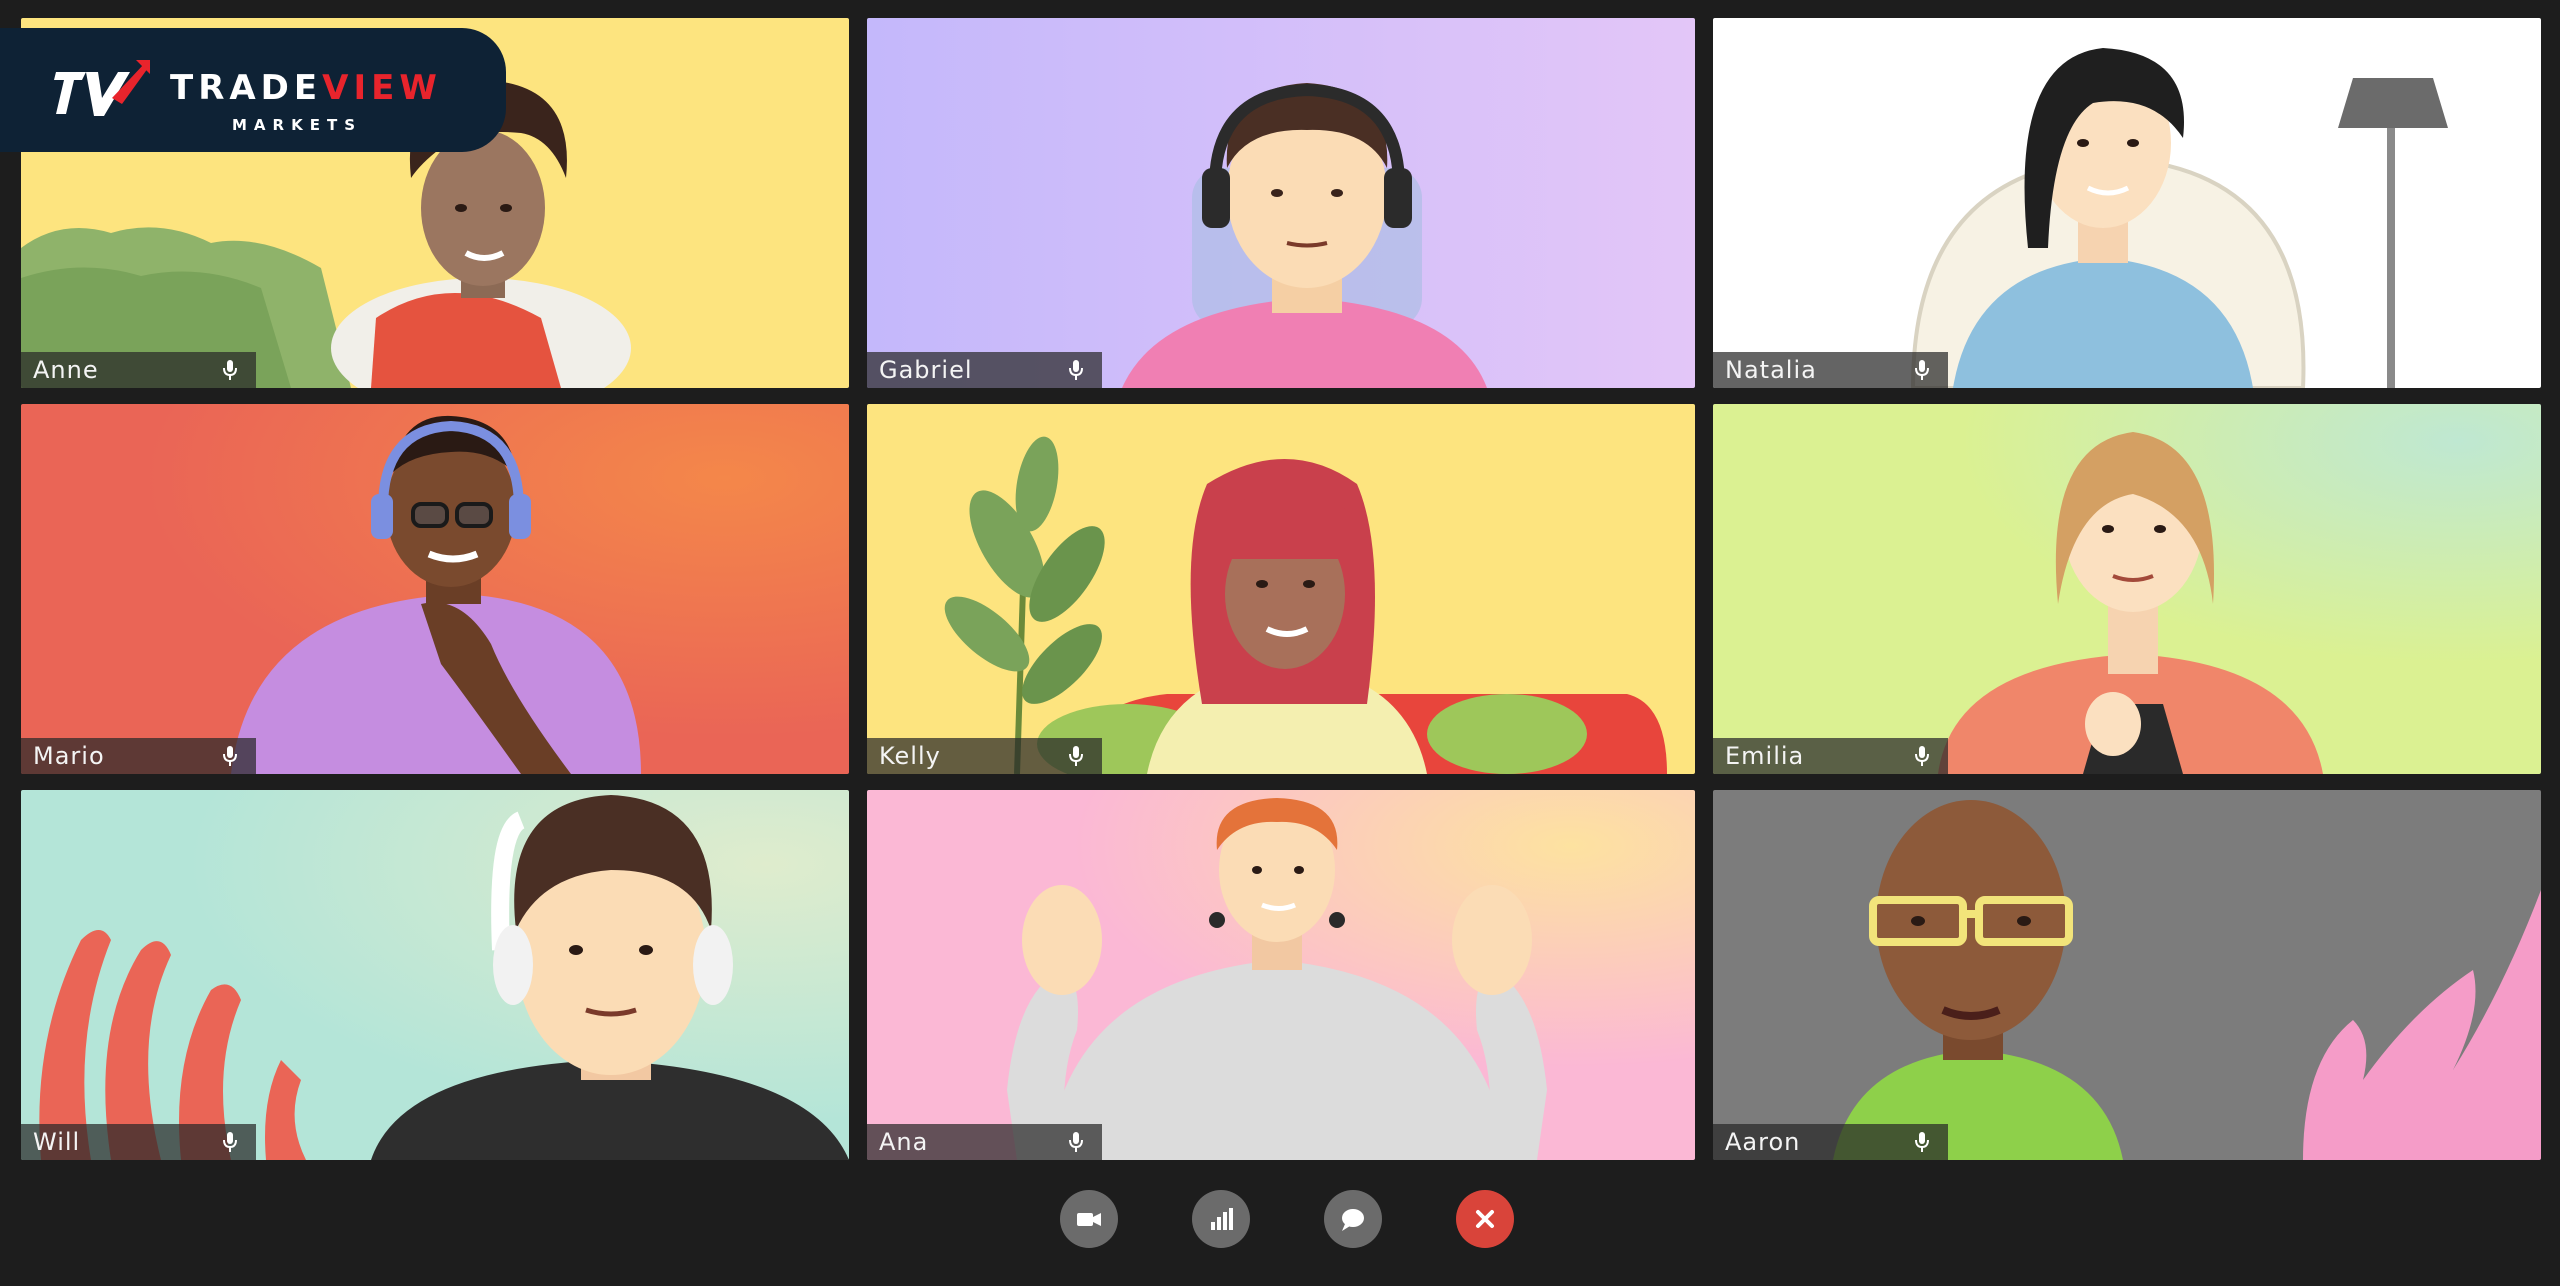  What do you see at coordinates (138, 370) in the screenshot?
I see `nameplate-anne: Anne` at bounding box center [138, 370].